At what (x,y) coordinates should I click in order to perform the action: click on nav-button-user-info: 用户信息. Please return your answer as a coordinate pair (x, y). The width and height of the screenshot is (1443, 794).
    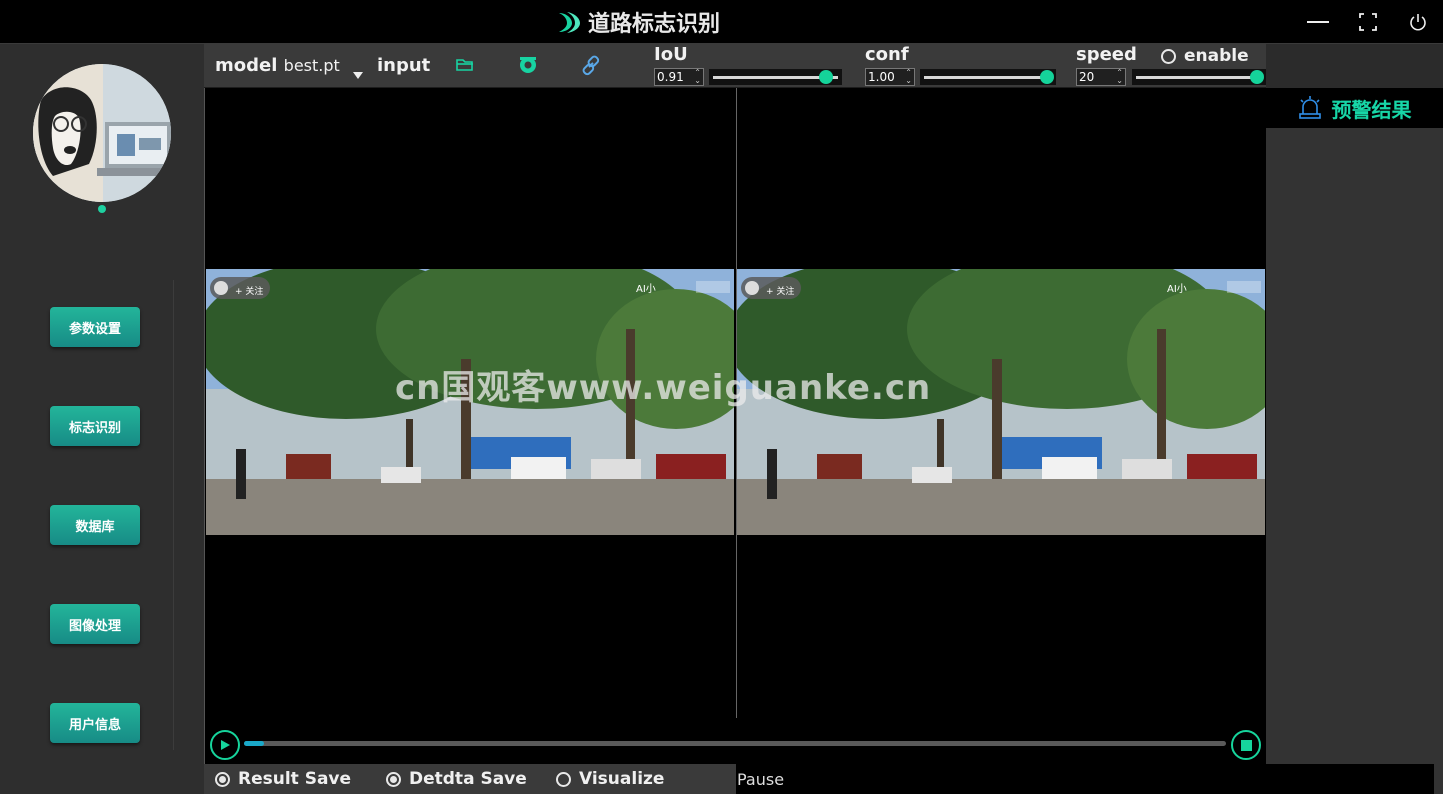
    Looking at the image, I should click on (95, 723).